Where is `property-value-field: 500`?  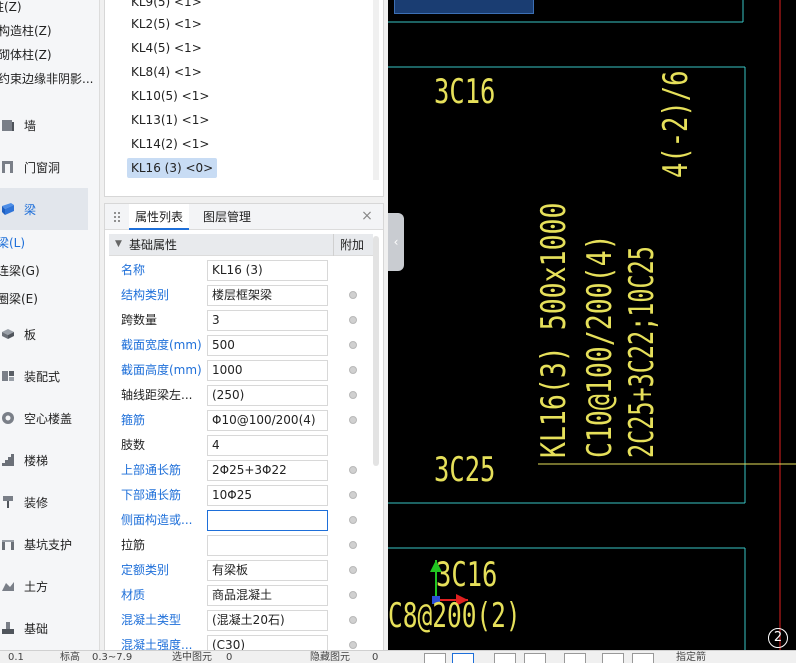
property-value-field: 500 is located at coordinates (267, 345).